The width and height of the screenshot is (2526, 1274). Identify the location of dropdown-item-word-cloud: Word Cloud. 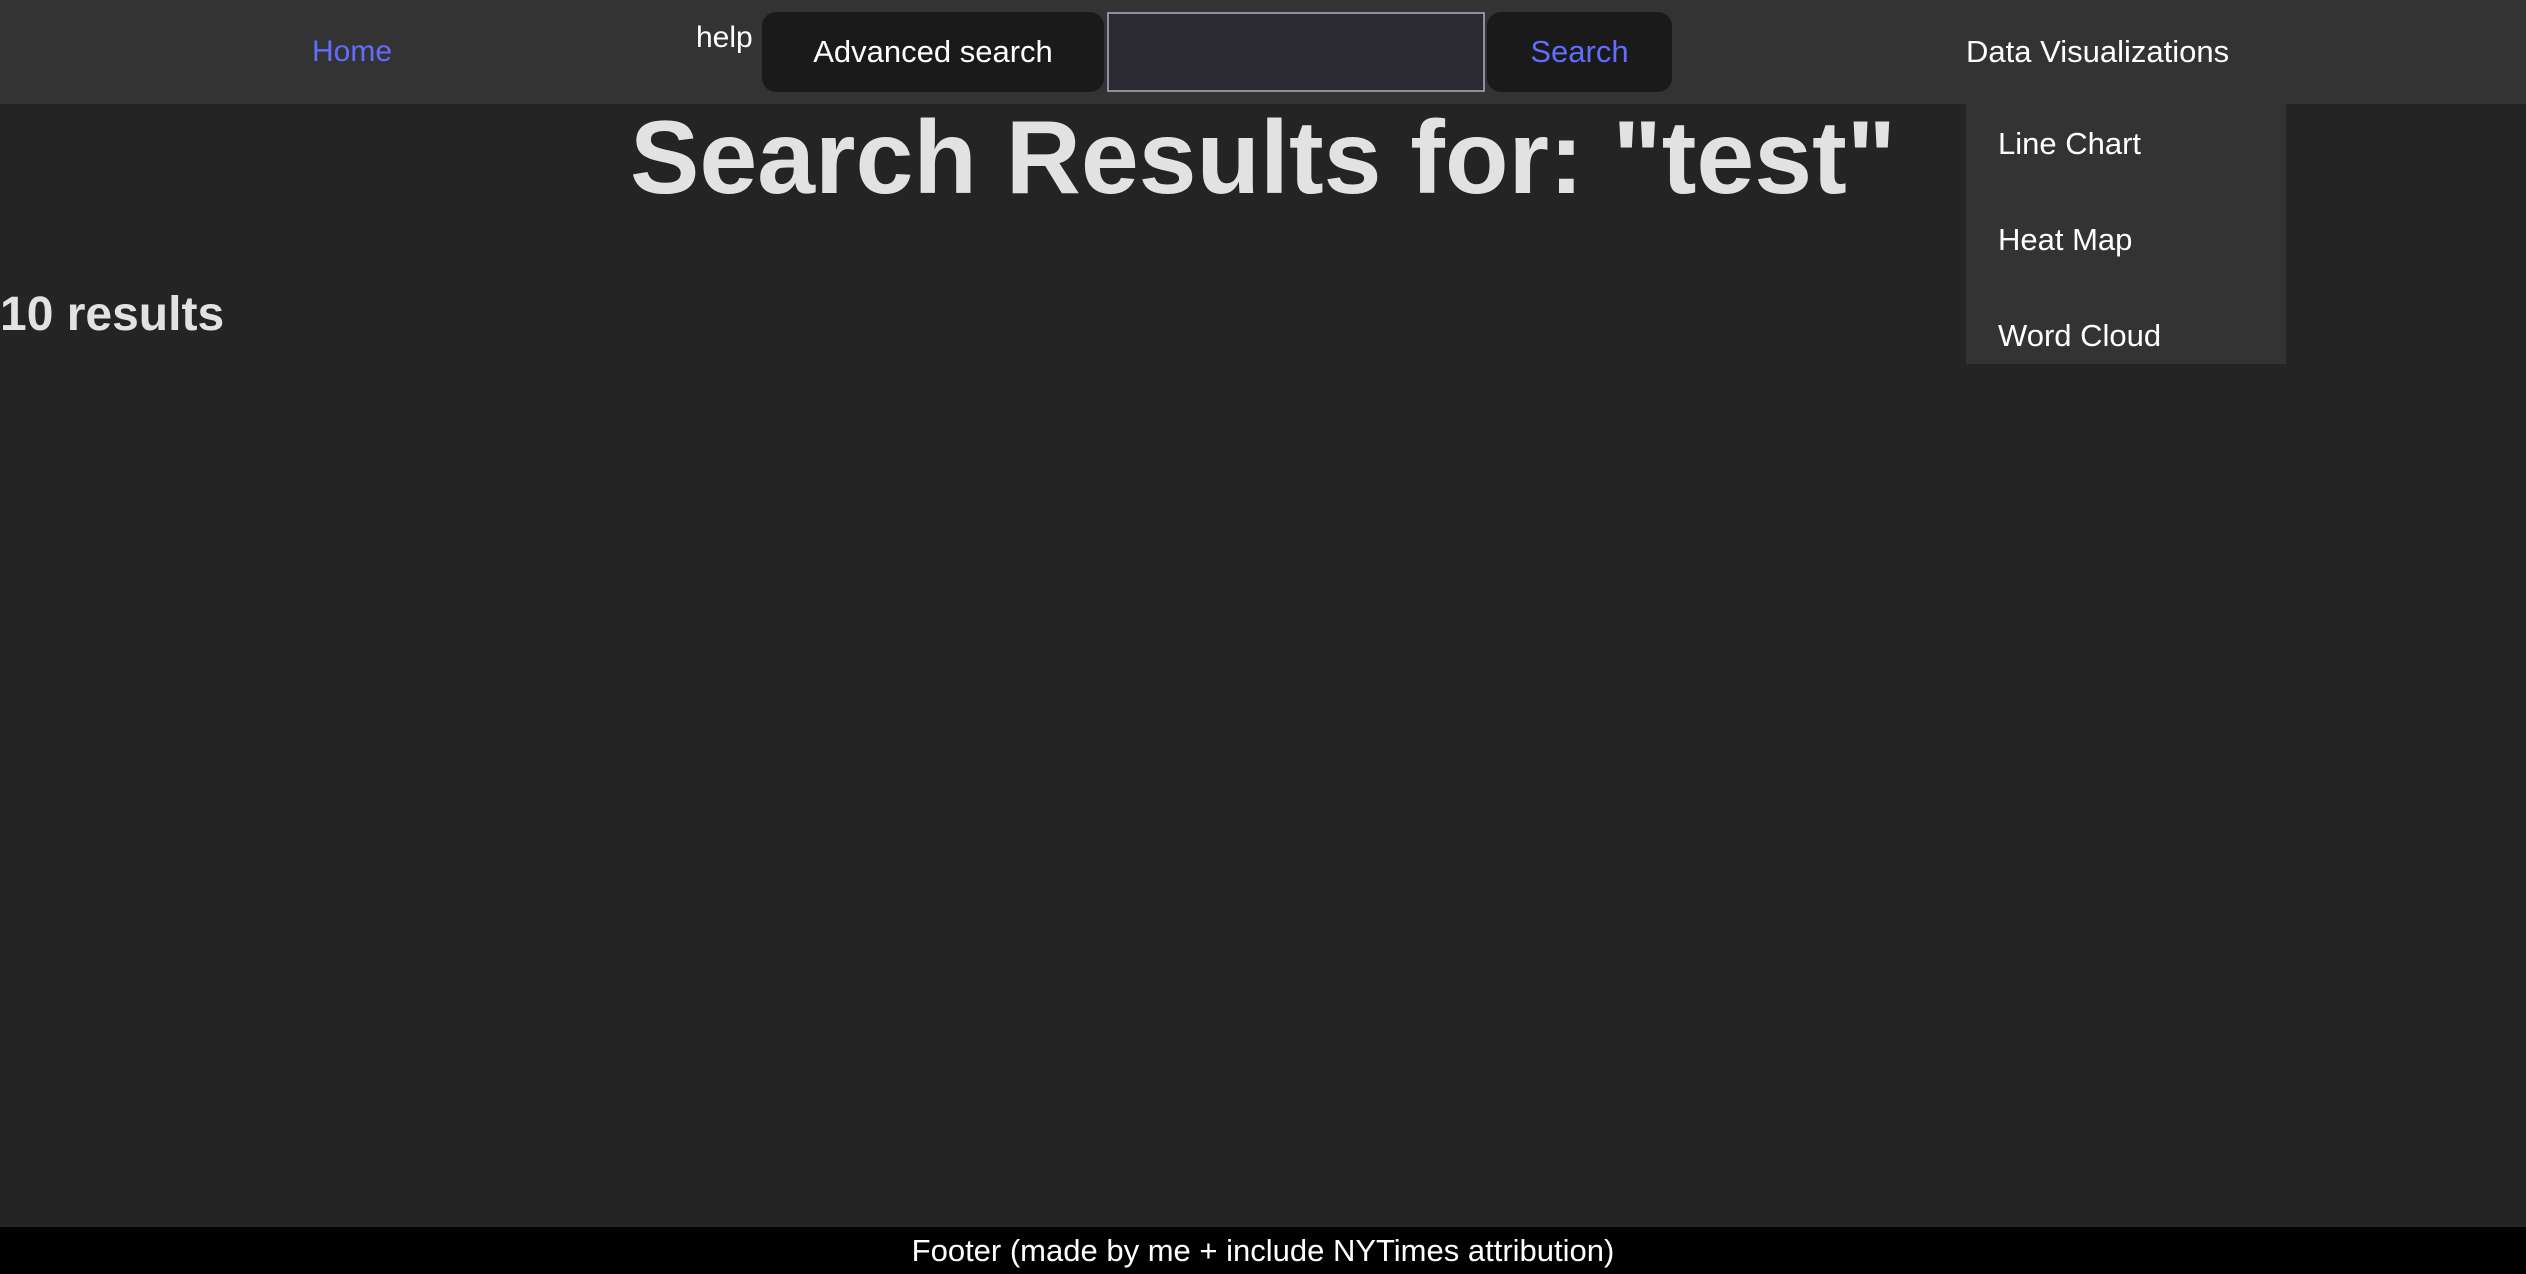
(2079, 336).